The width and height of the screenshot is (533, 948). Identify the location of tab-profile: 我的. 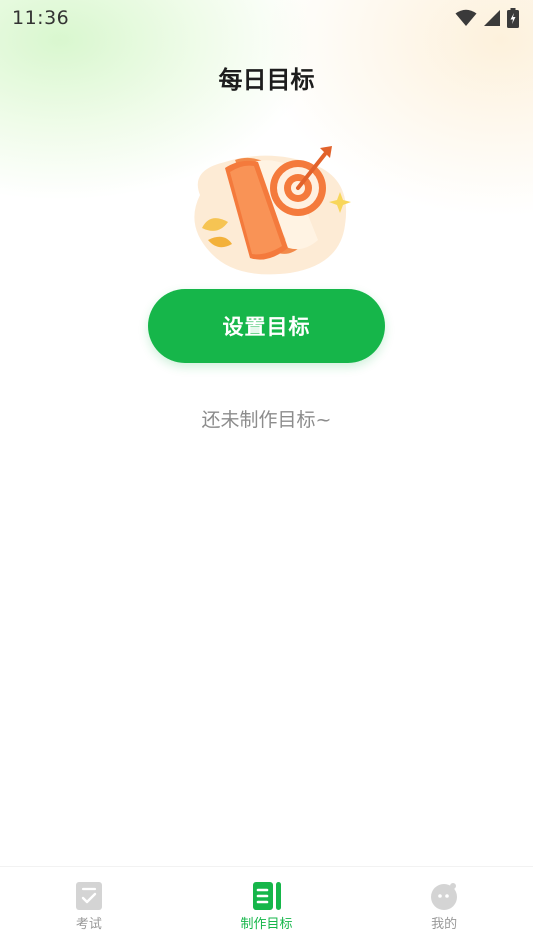
(444, 907).